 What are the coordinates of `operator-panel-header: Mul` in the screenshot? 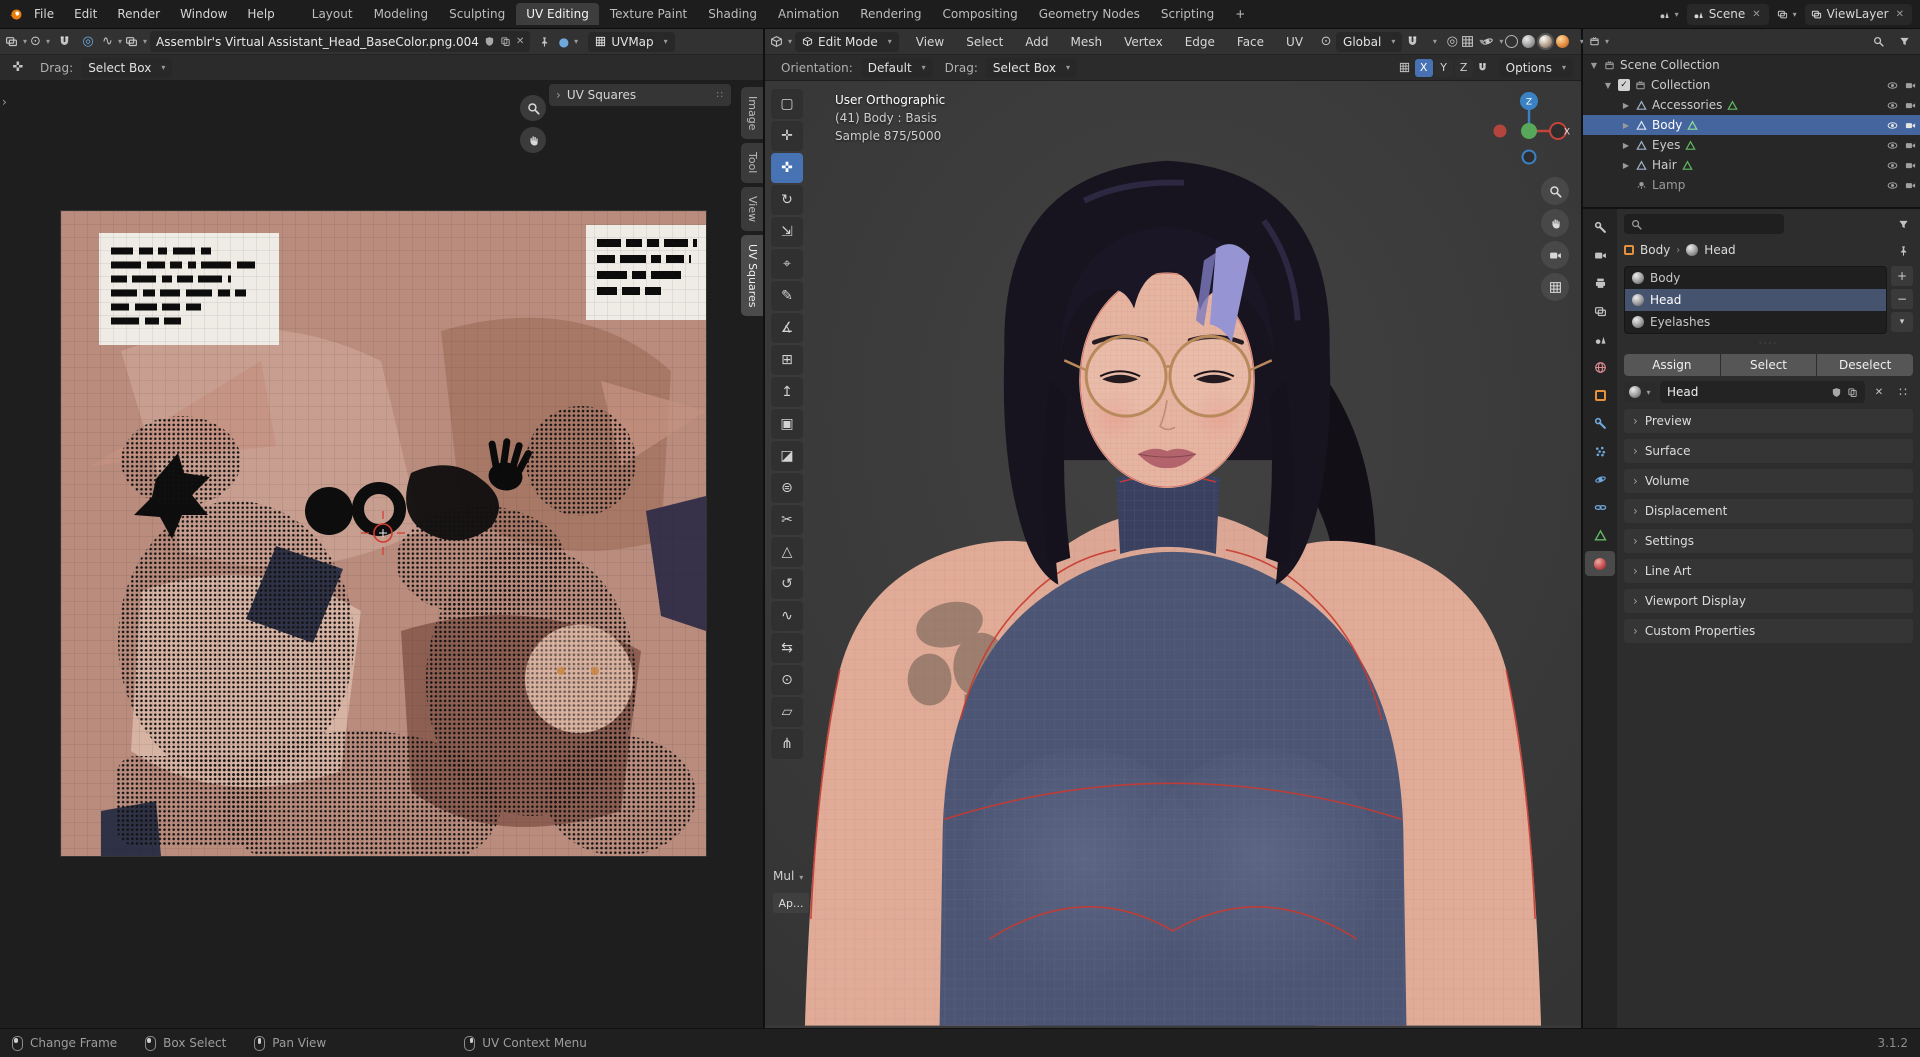 It's located at (788, 876).